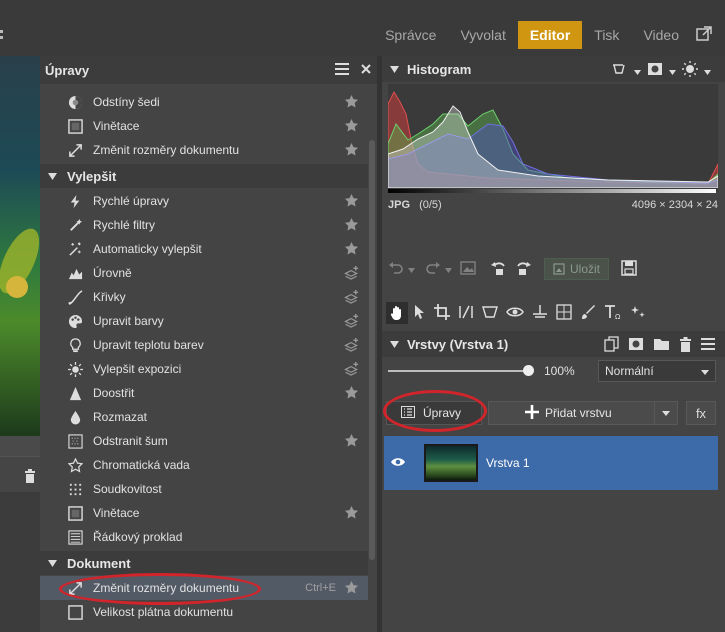 The image size is (725, 632). Describe the element at coordinates (515, 313) in the screenshot. I see `red-eye-icon` at that location.